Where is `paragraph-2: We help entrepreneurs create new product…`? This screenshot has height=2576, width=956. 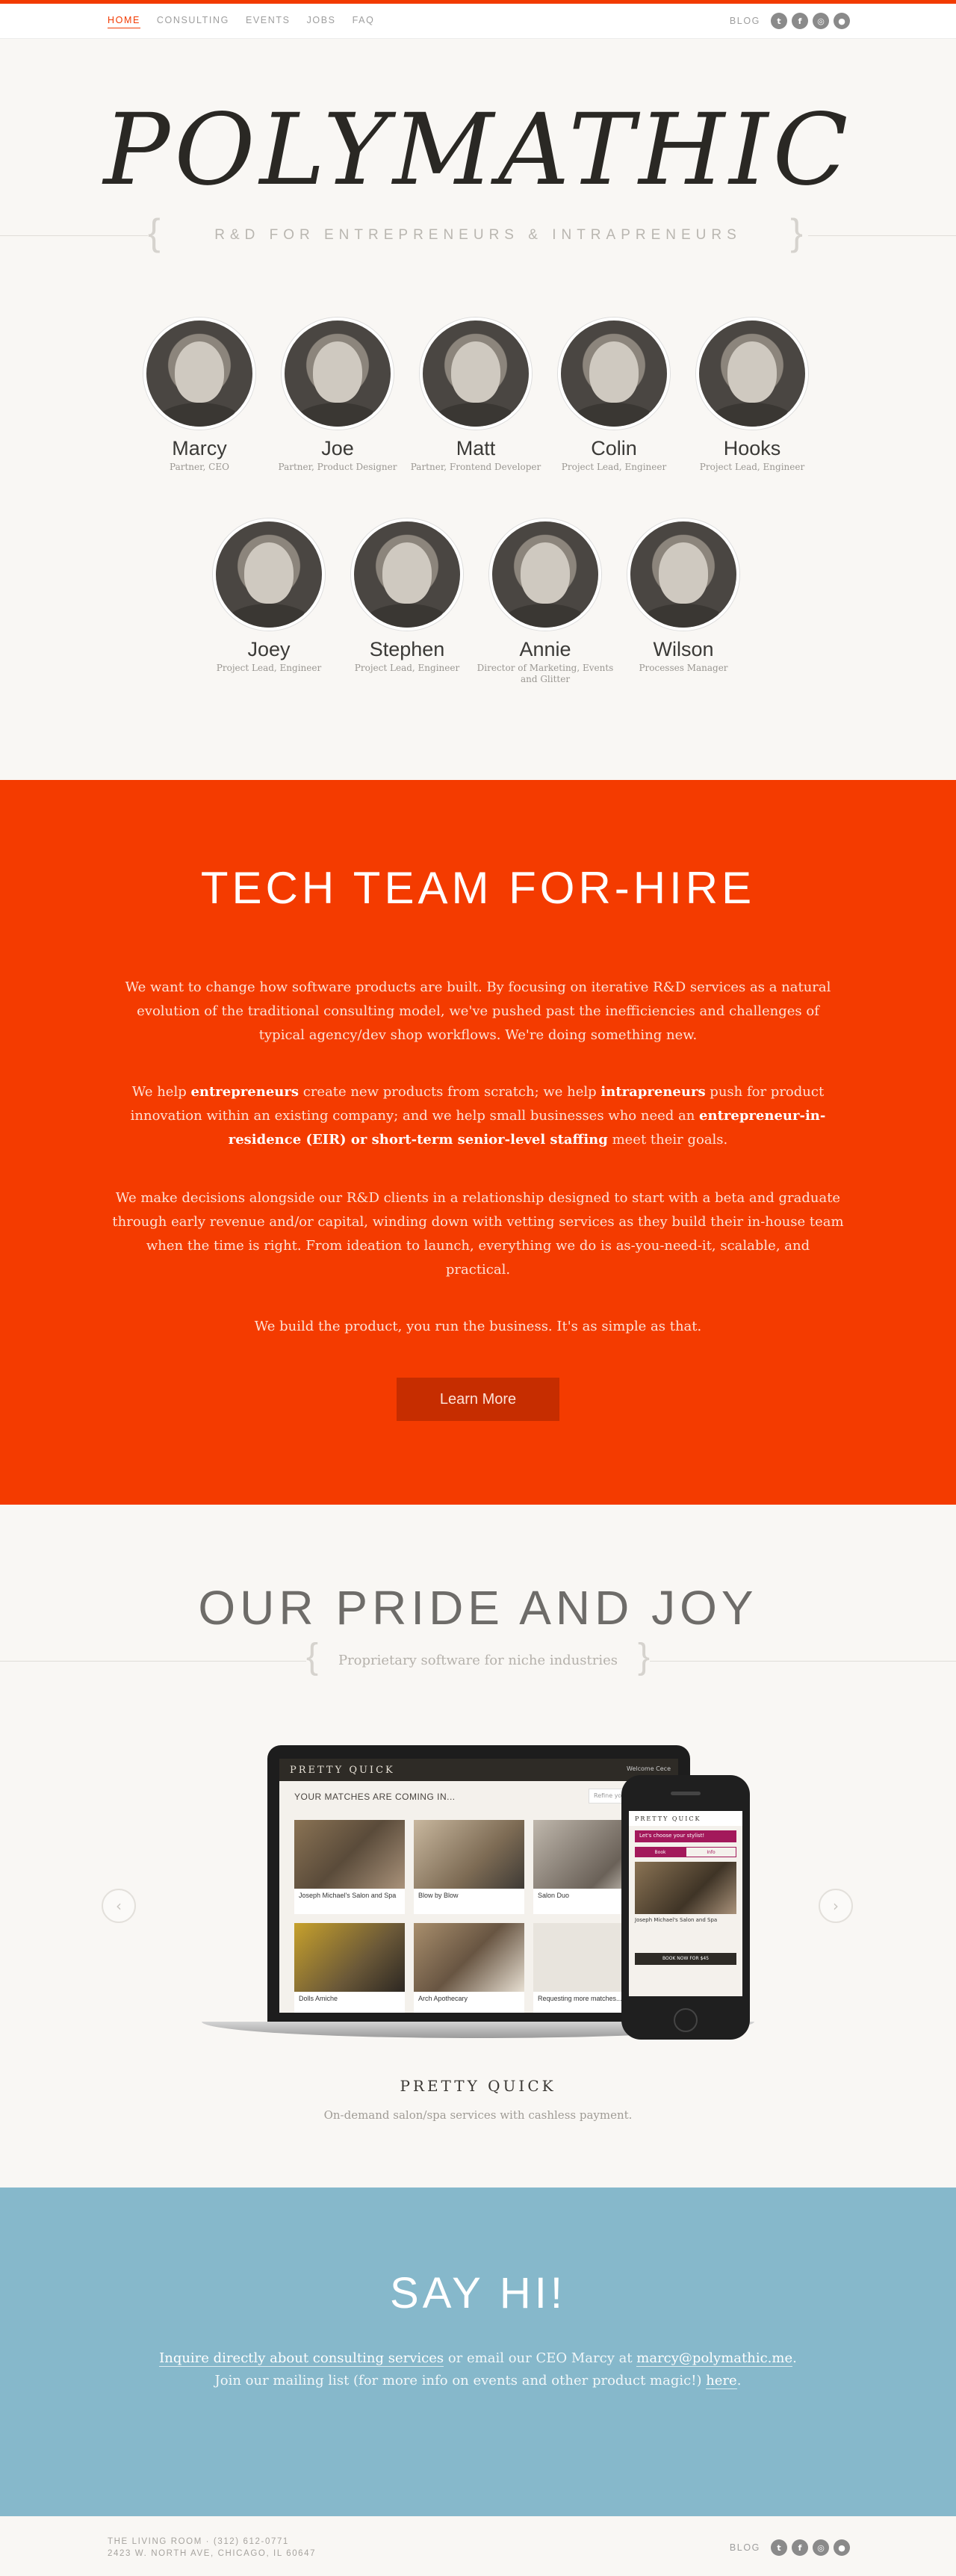
paragraph-2: We help entrepreneurs create new product… is located at coordinates (478, 1116).